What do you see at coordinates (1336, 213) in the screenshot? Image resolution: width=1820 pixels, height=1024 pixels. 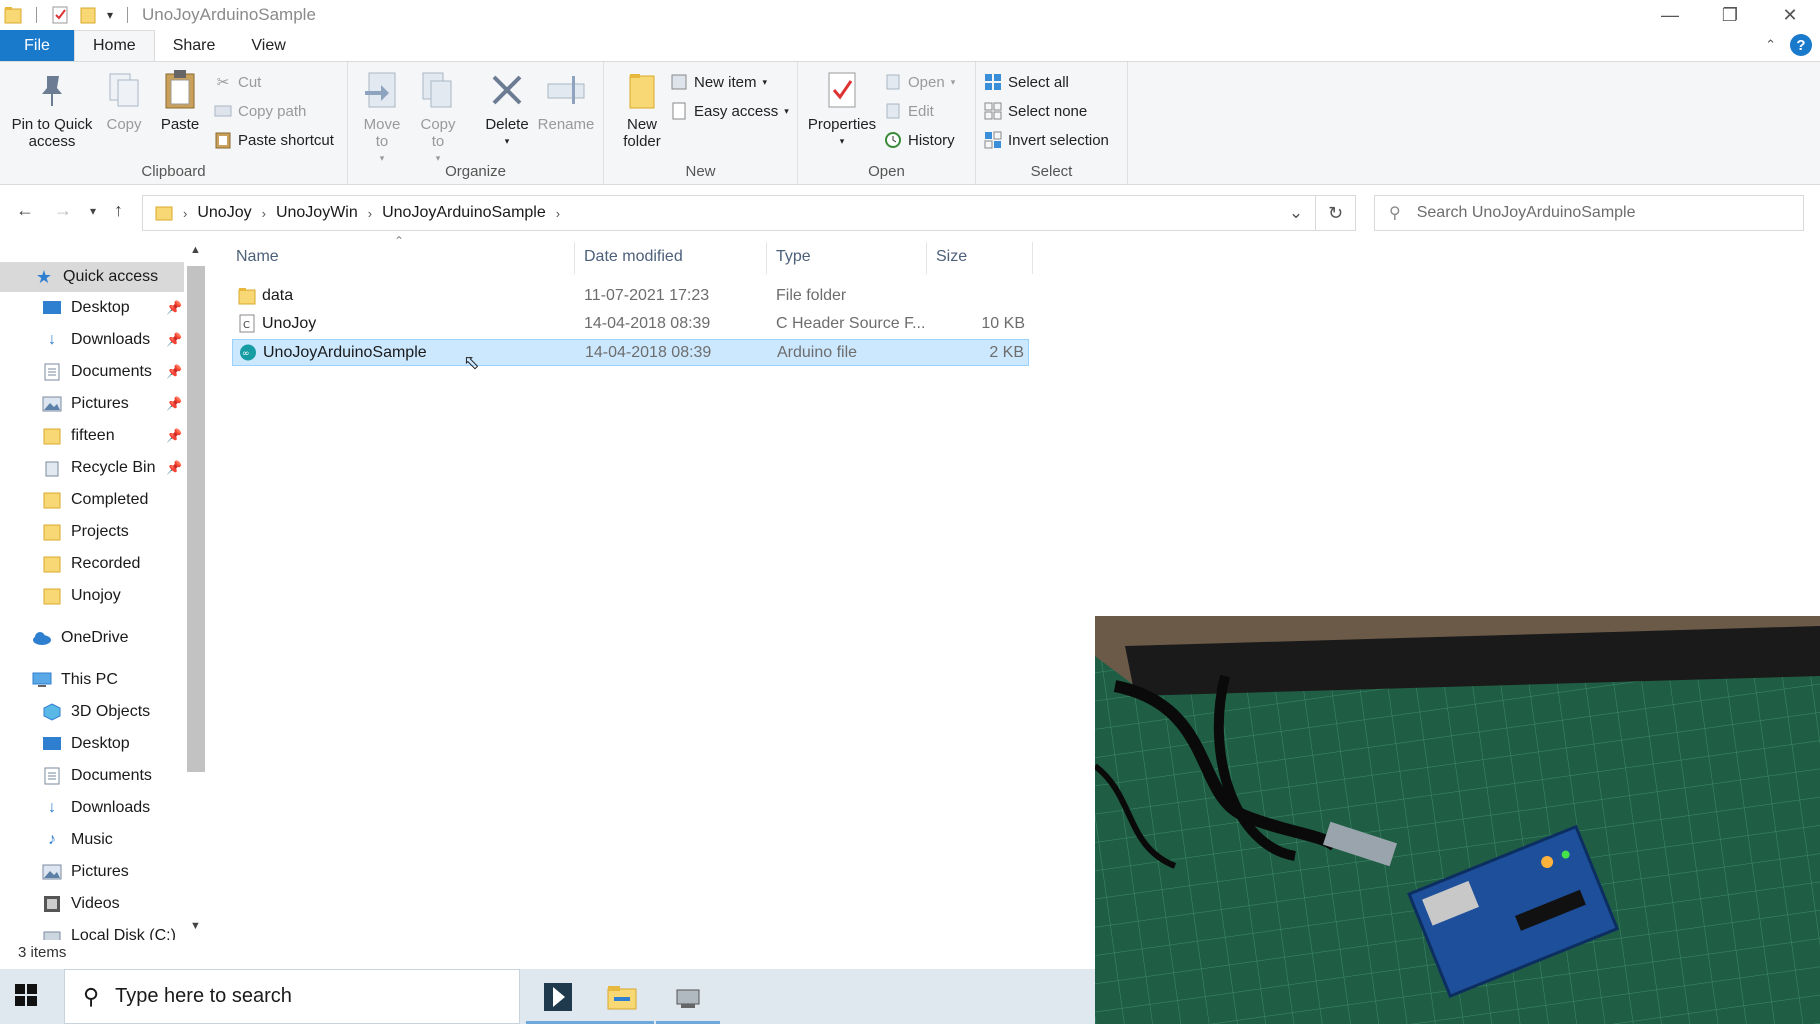 I see `refresh-icon: ↻` at bounding box center [1336, 213].